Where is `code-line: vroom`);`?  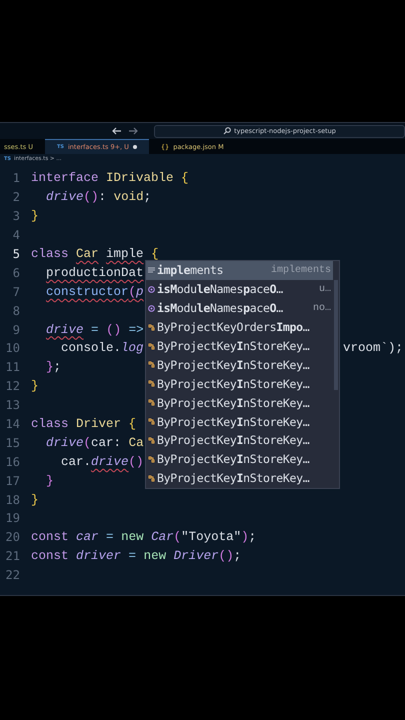 code-line: vroom`); is located at coordinates (373, 348).